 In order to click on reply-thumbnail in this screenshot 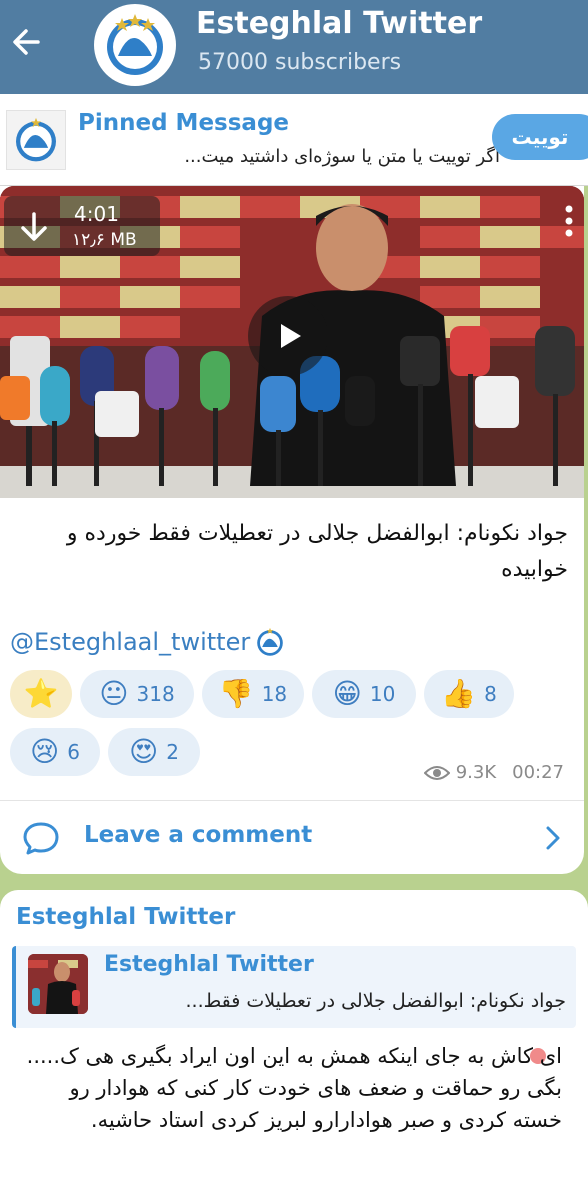, I will do `click(58, 984)`.